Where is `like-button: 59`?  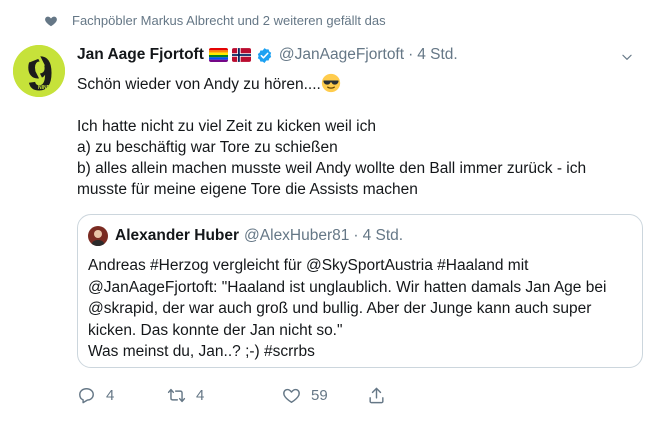 like-button: 59 is located at coordinates (324, 395).